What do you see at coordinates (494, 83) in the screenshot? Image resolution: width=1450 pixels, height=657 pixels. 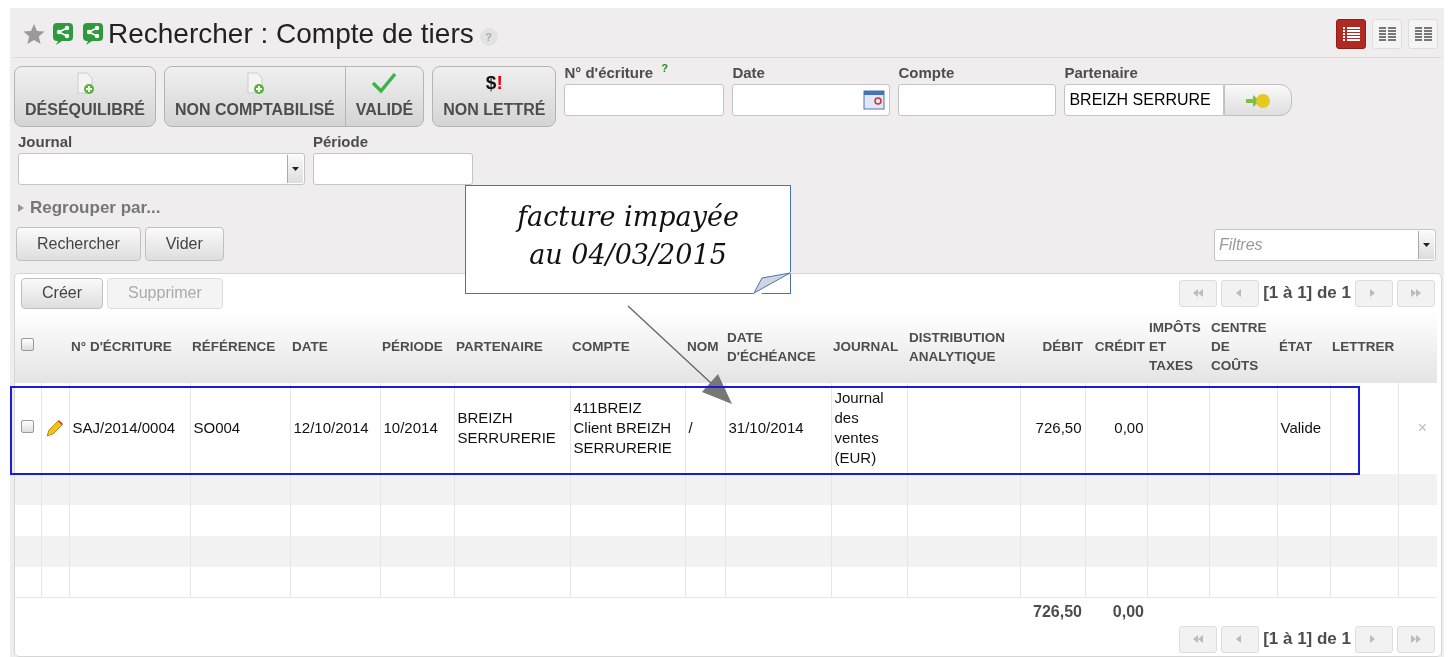 I see `dollar-icon: $!` at bounding box center [494, 83].